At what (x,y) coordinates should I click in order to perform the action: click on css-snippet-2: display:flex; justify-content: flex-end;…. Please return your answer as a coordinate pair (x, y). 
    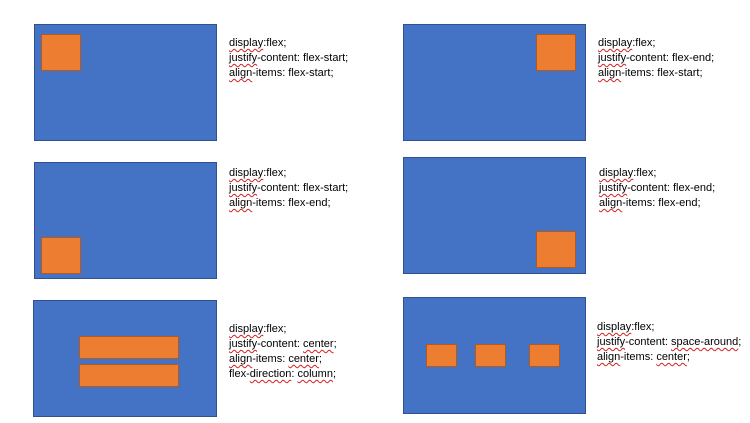
    Looking at the image, I should click on (656, 58).